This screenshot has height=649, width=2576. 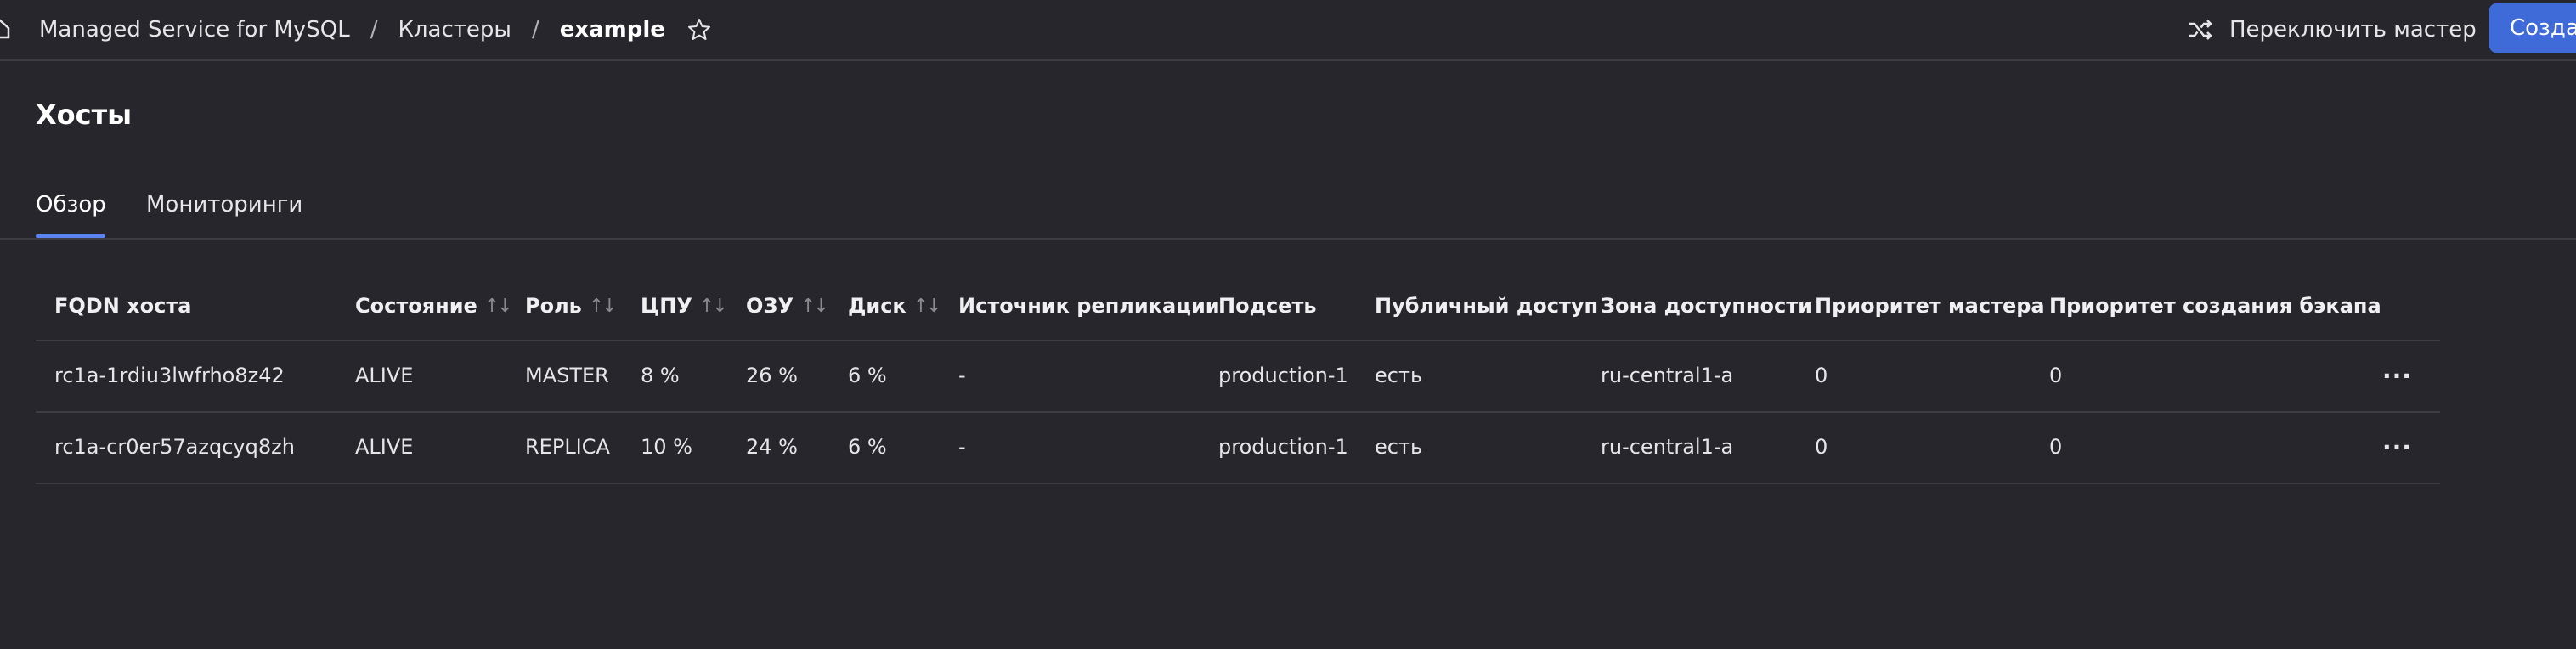 What do you see at coordinates (772, 447) in the screenshot?
I see `host-ram: 24 %` at bounding box center [772, 447].